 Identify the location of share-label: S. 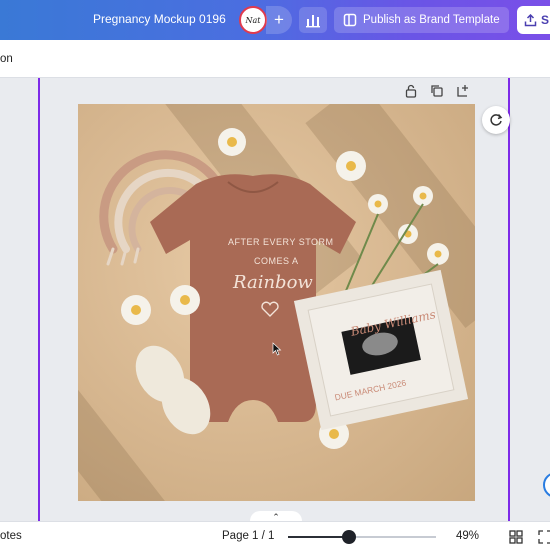
(545, 20).